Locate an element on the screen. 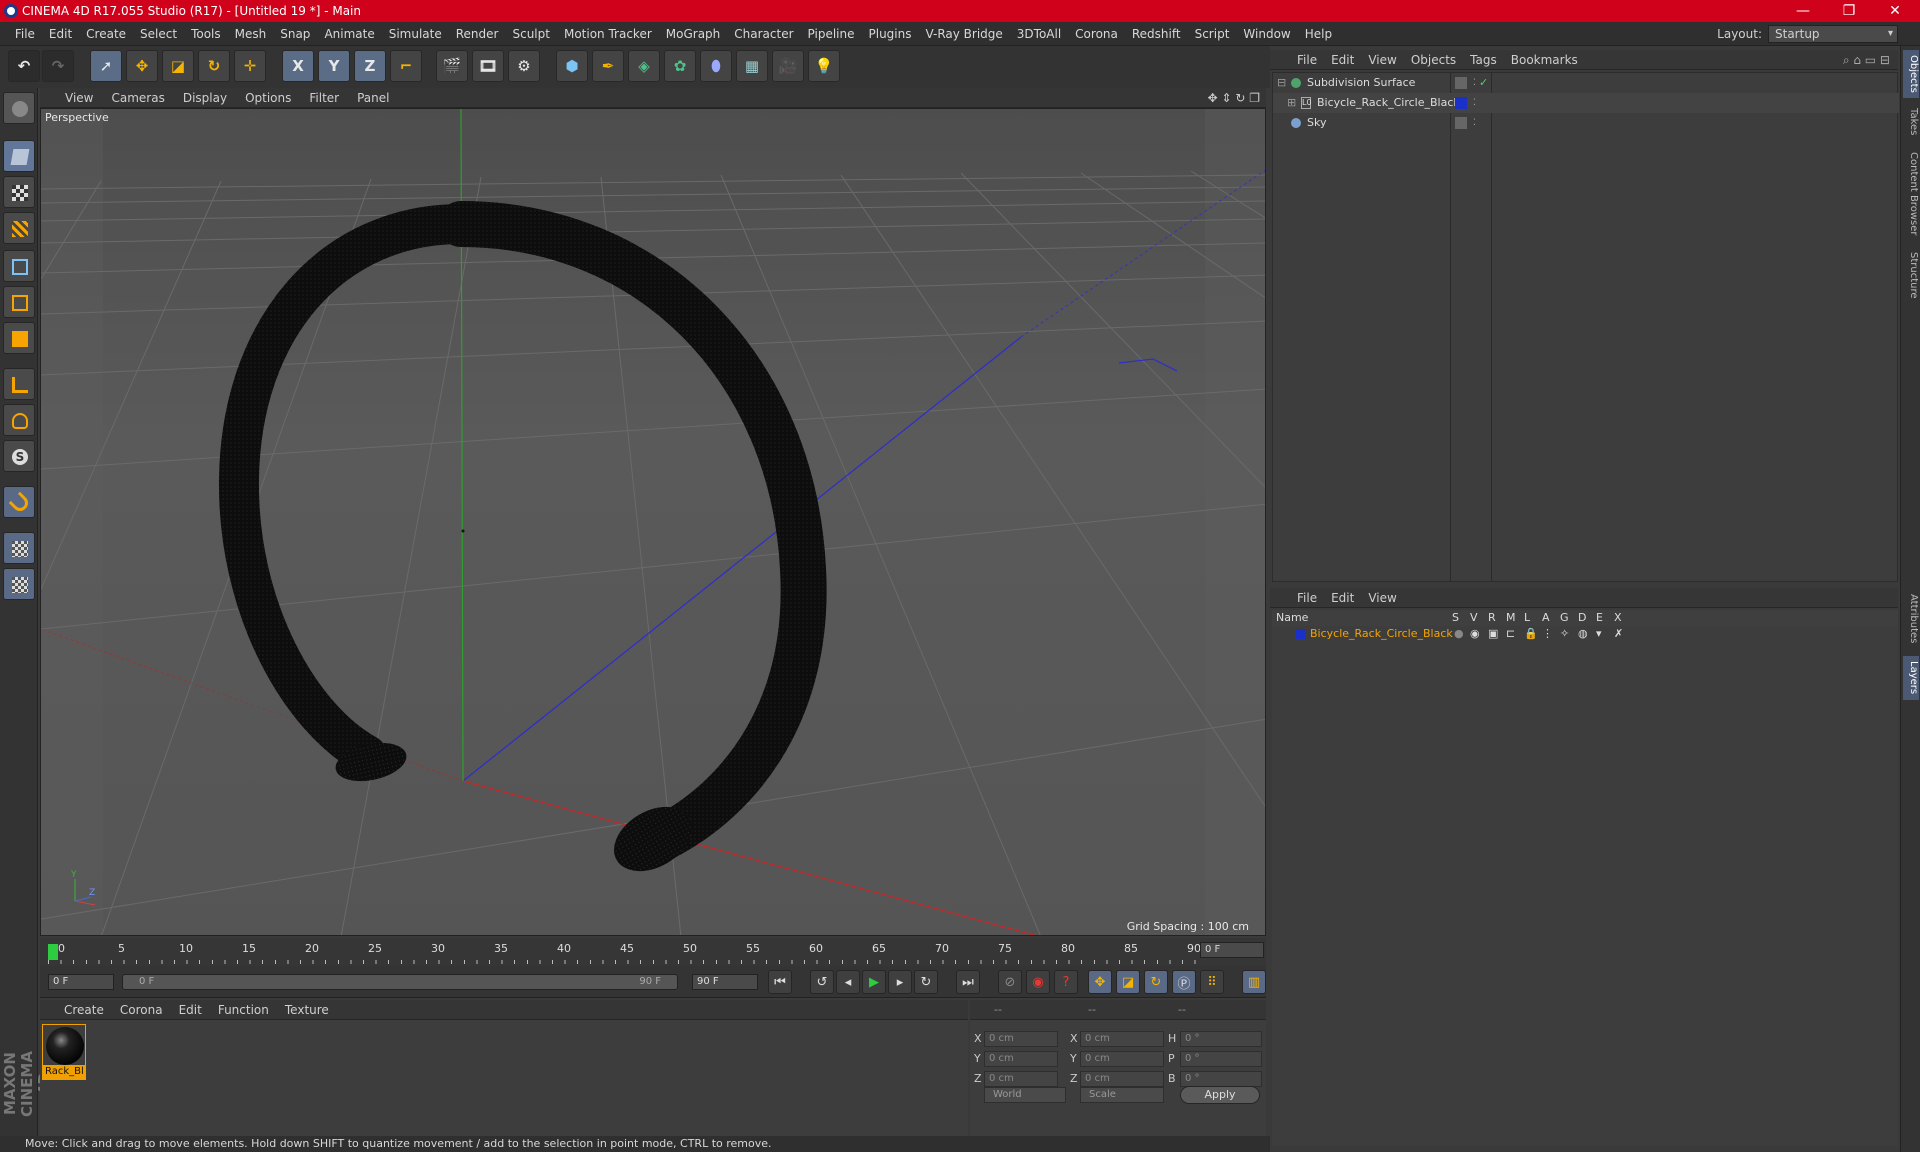  render-settings-icon: ⚙ is located at coordinates (524, 66).